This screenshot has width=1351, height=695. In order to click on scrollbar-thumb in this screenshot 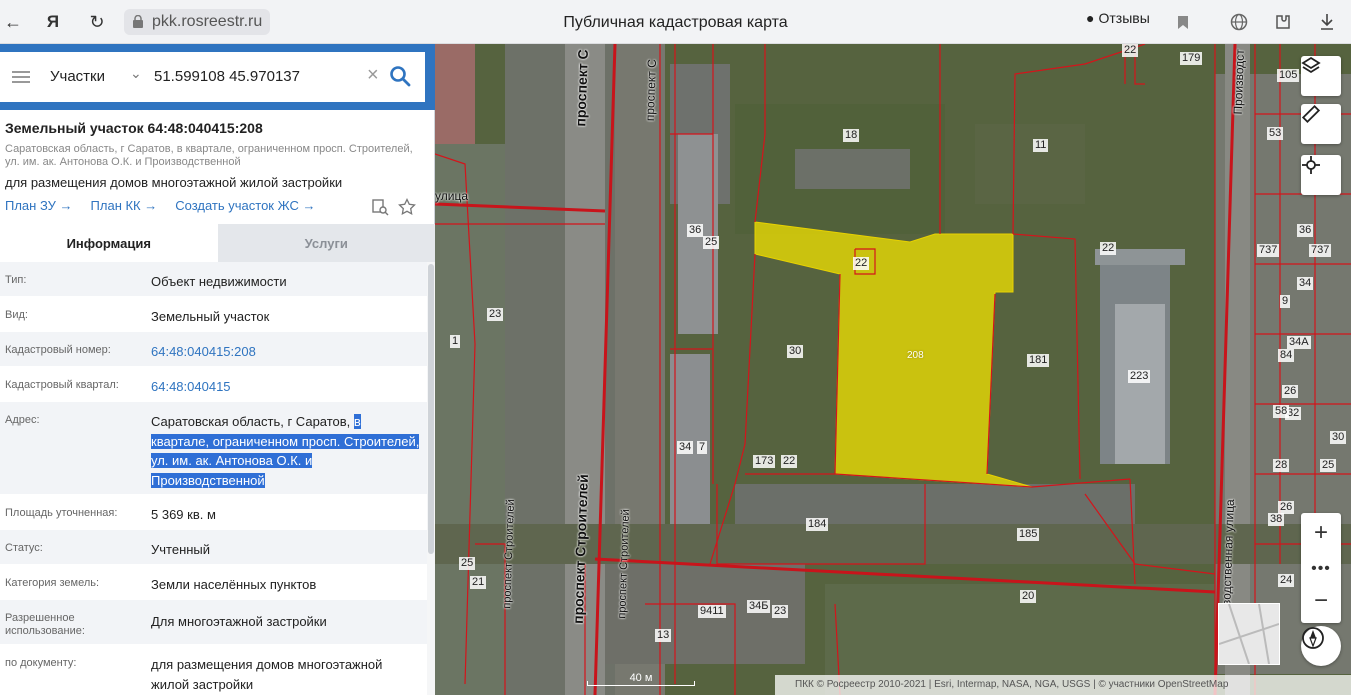, I will do `click(431, 409)`.